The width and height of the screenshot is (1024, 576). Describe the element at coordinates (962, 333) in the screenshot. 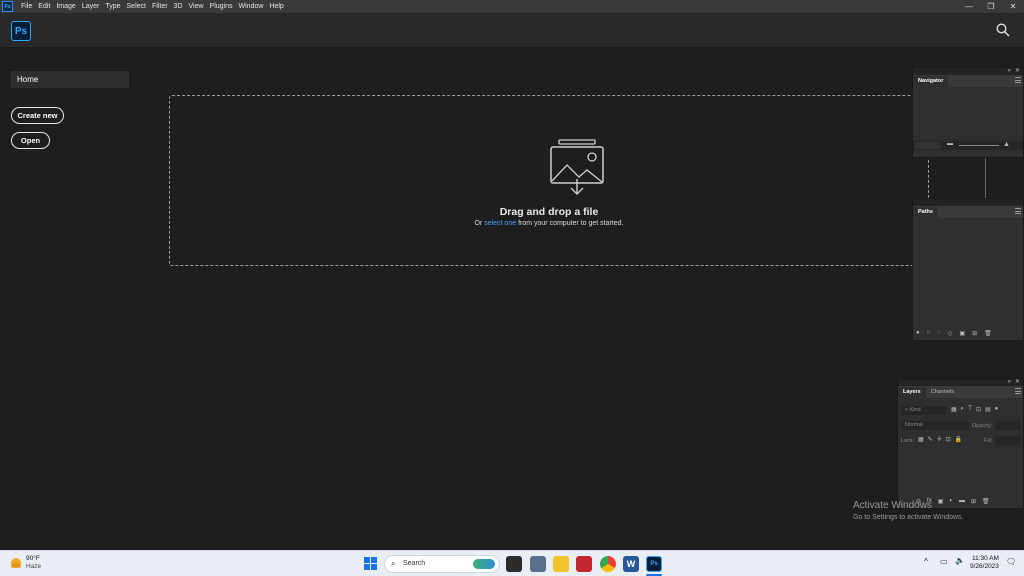

I see `add-mask-icon: ▣` at that location.